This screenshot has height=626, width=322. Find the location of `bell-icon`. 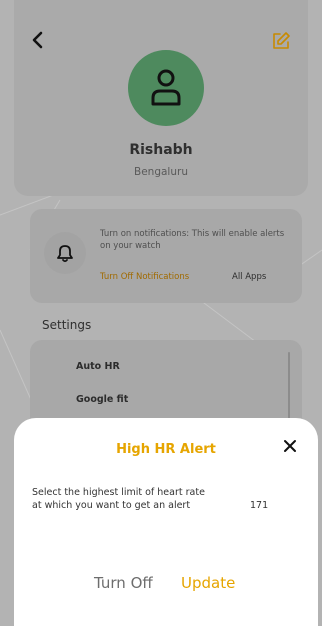

bell-icon is located at coordinates (65, 254).